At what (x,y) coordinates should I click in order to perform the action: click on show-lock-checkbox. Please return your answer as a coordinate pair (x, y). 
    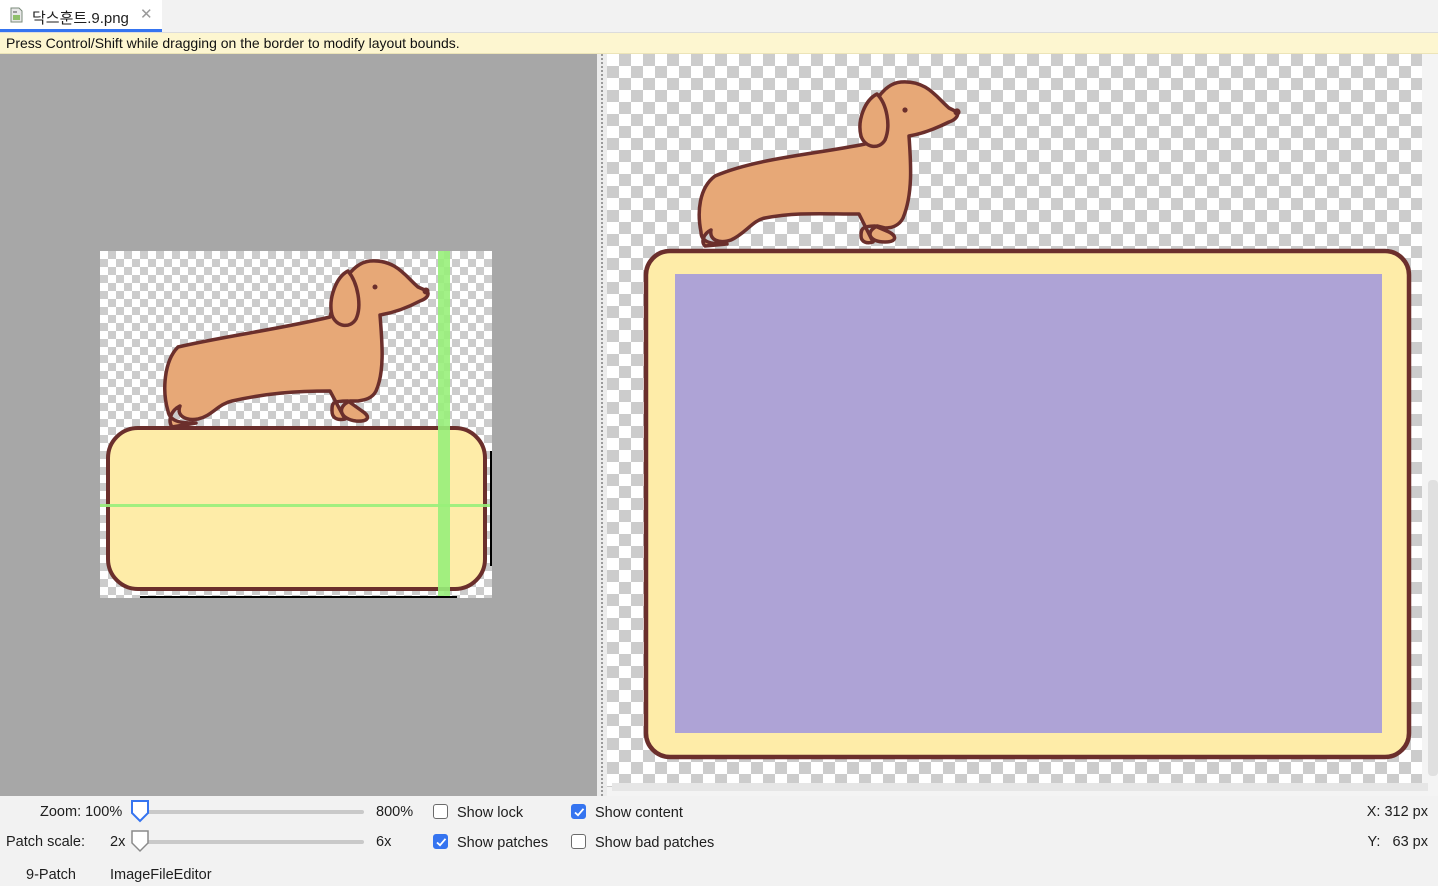
    Looking at the image, I should click on (440, 811).